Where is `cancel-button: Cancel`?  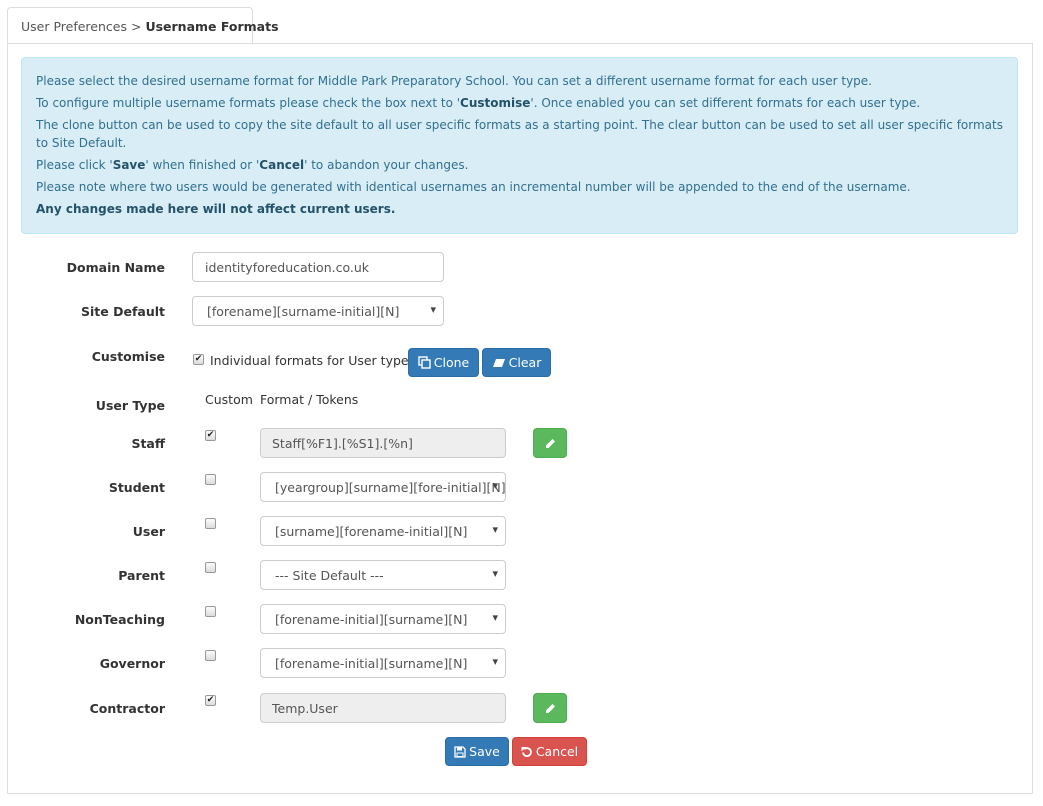
cancel-button: Cancel is located at coordinates (549, 751).